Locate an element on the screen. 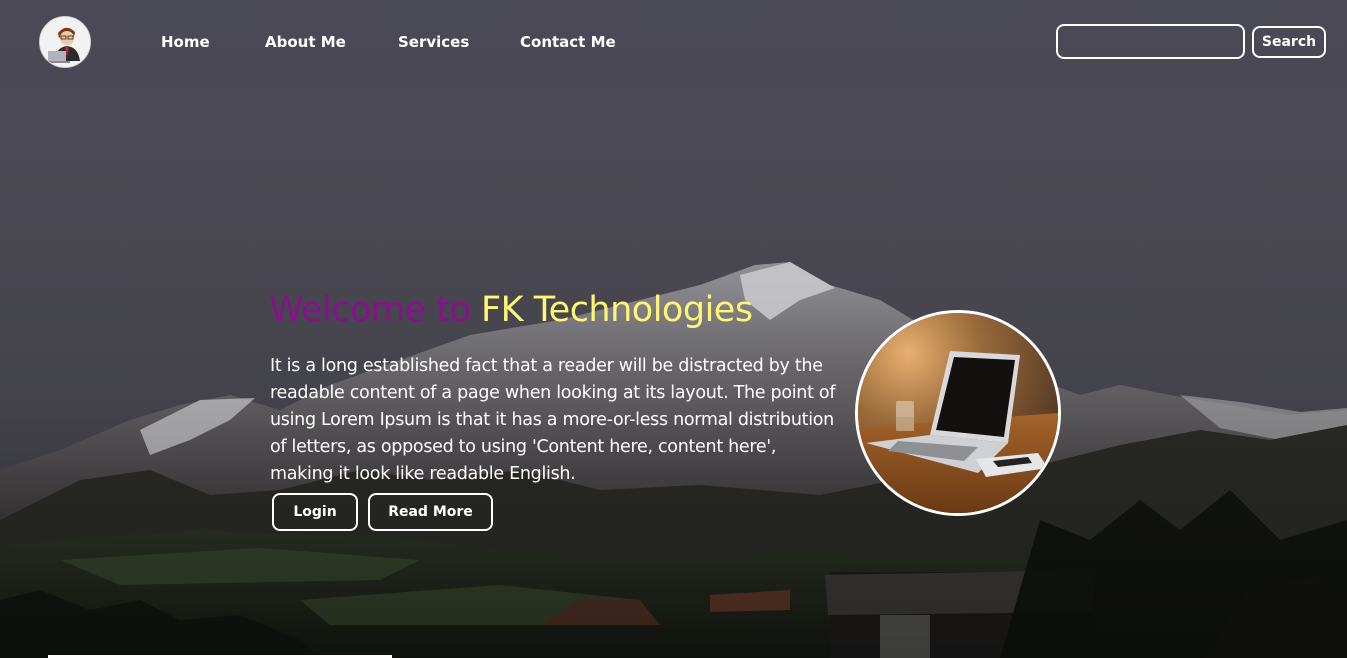 This screenshot has height=658, width=1347. hero-title: Welcome to FK Technologies is located at coordinates (511, 310).